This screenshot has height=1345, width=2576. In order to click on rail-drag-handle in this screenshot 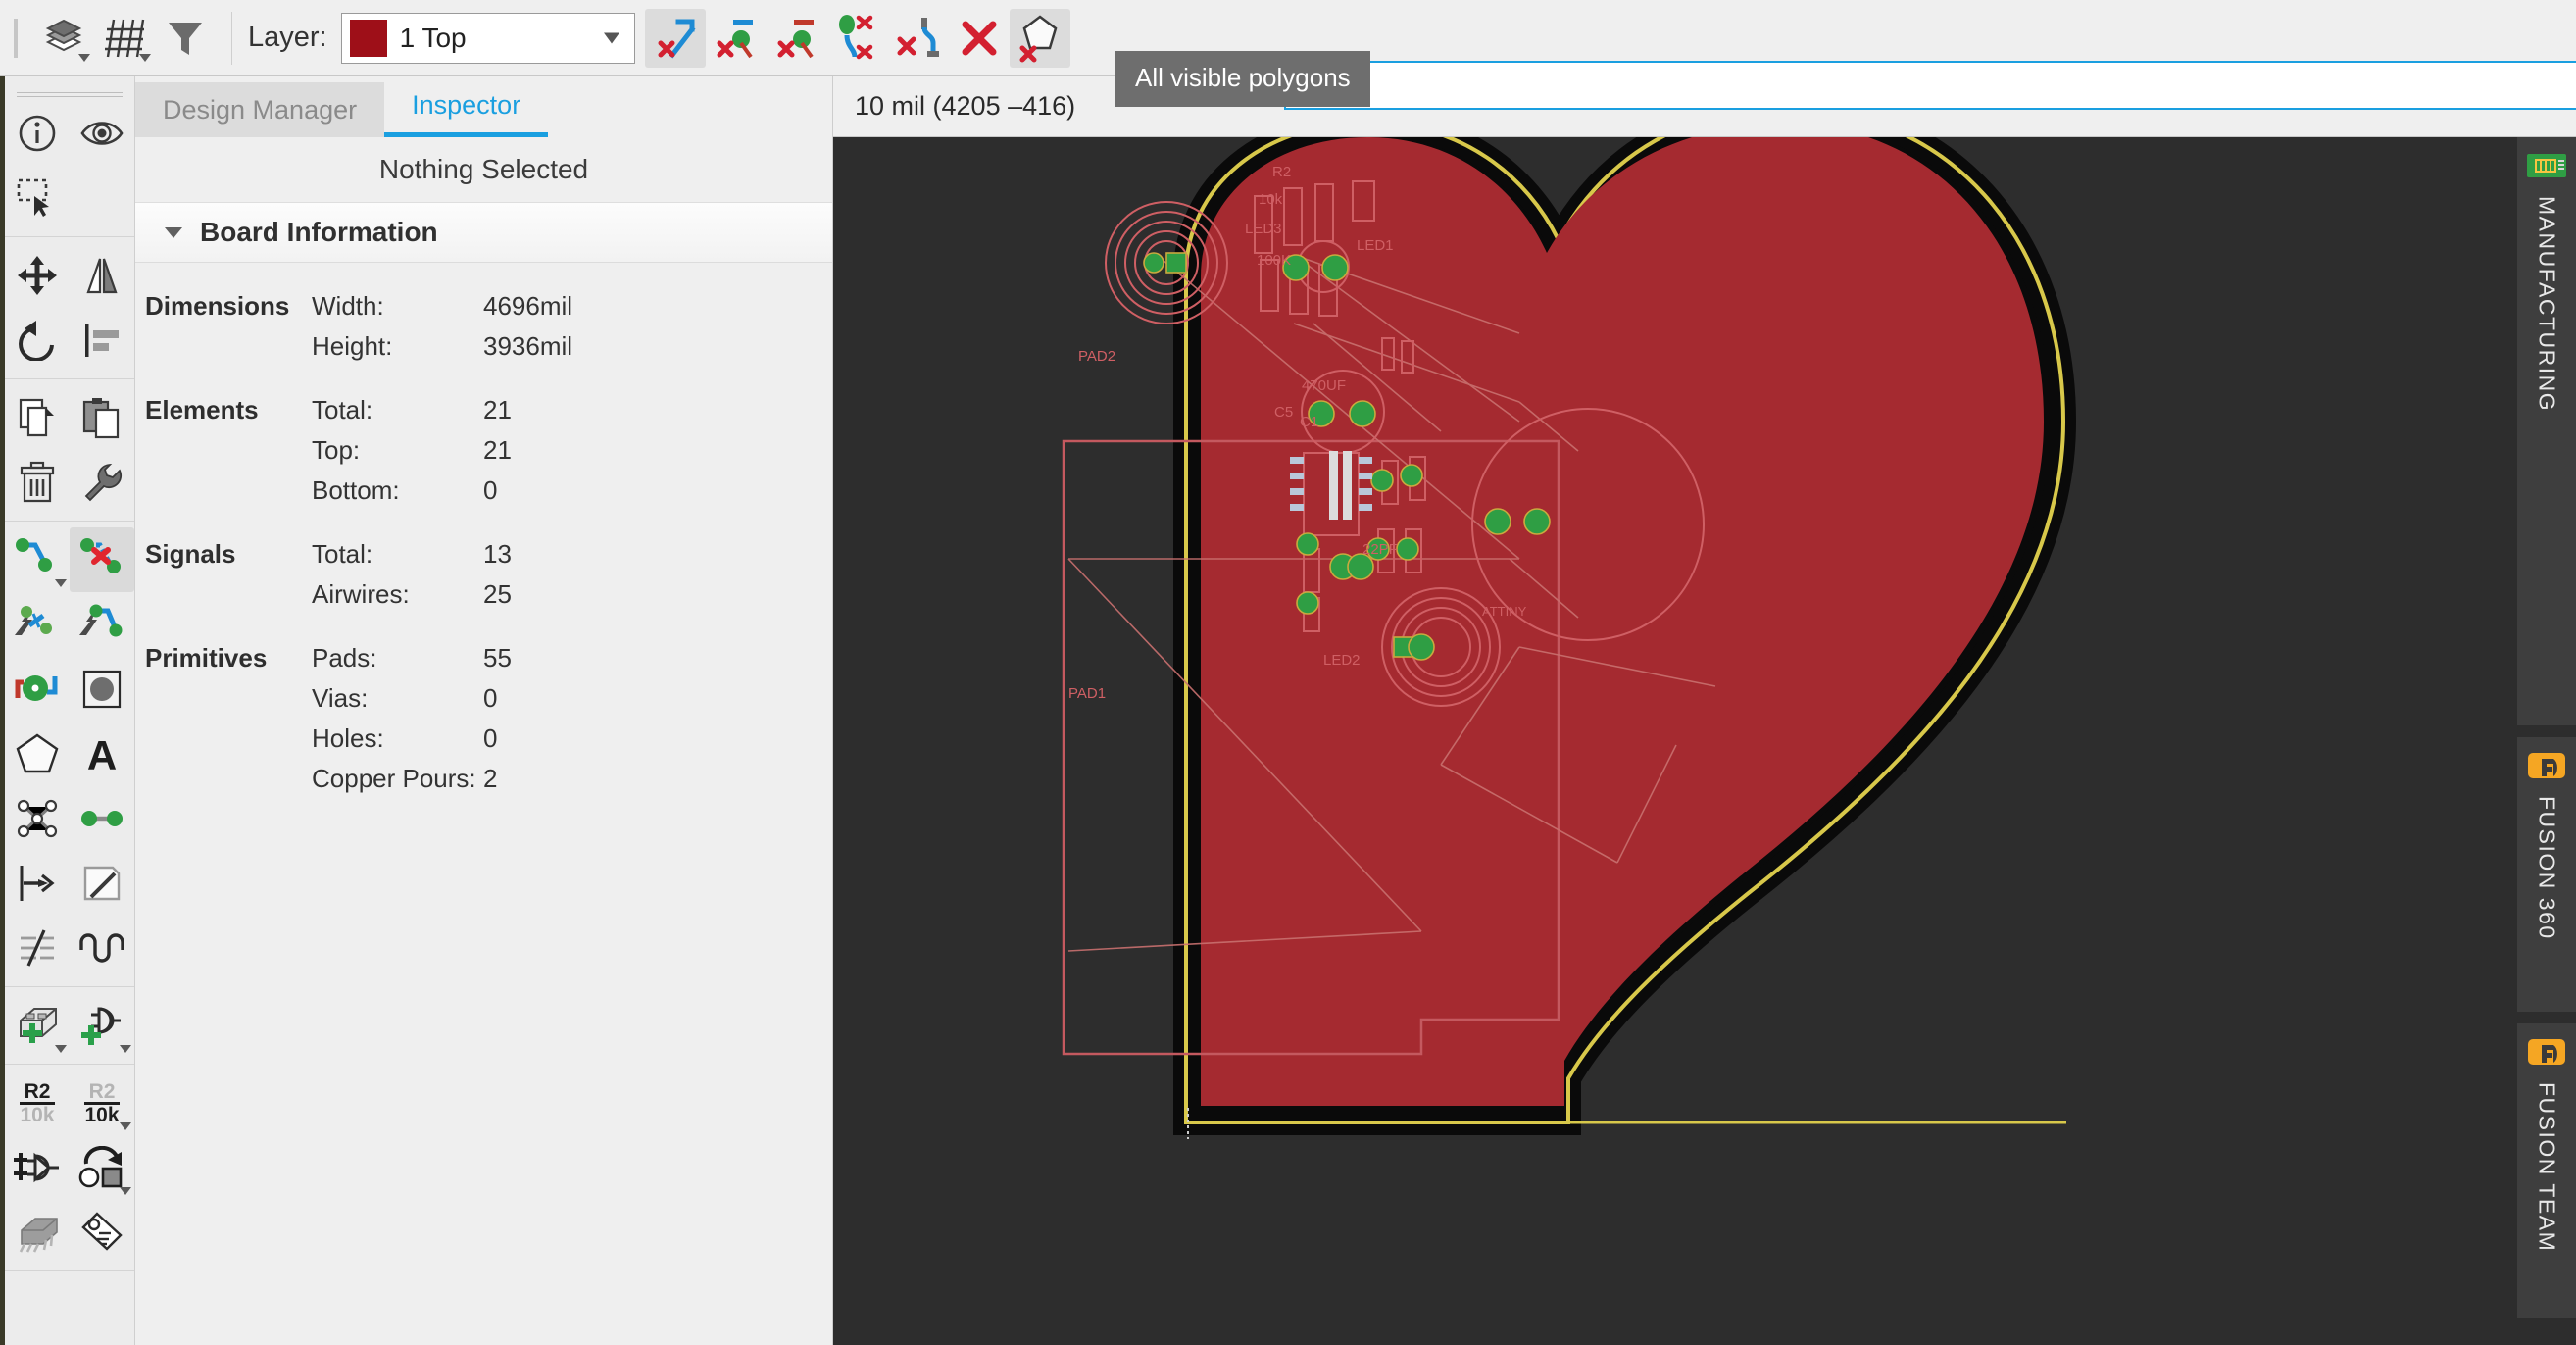, I will do `click(70, 94)`.